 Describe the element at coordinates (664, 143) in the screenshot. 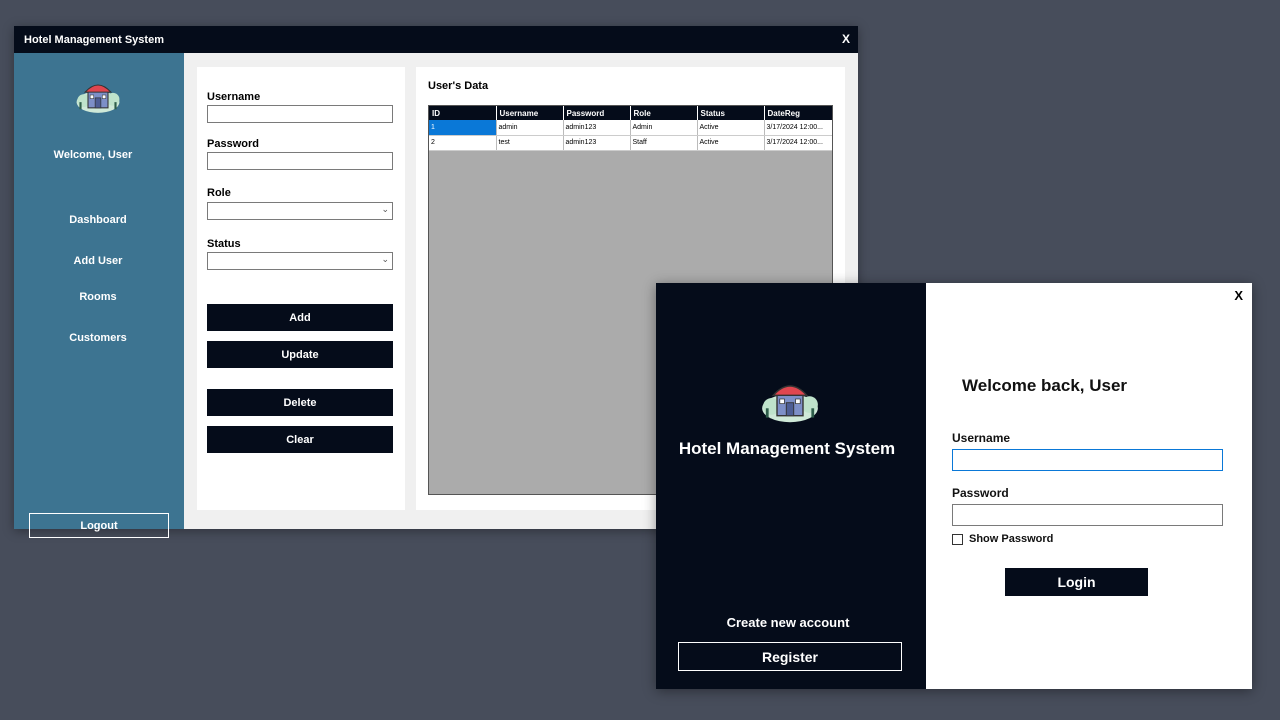

I see `table-cell: Staff` at that location.